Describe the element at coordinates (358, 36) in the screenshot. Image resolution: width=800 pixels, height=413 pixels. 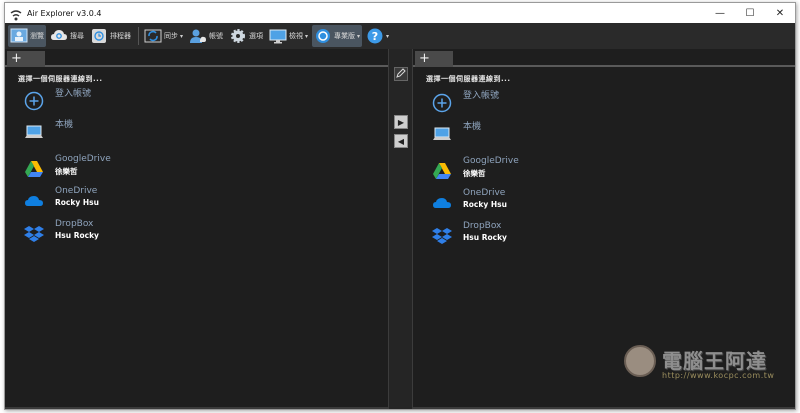
I see `pro-dropdown-icon: ▾` at that location.